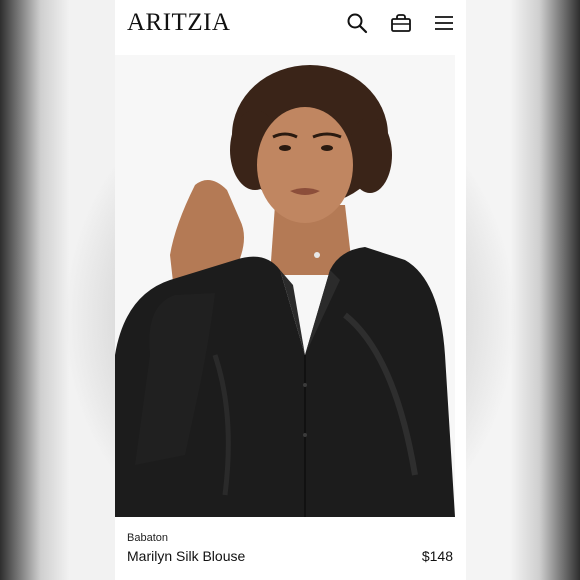 This screenshot has height=580, width=580. I want to click on product-brand: Babaton, so click(147, 538).